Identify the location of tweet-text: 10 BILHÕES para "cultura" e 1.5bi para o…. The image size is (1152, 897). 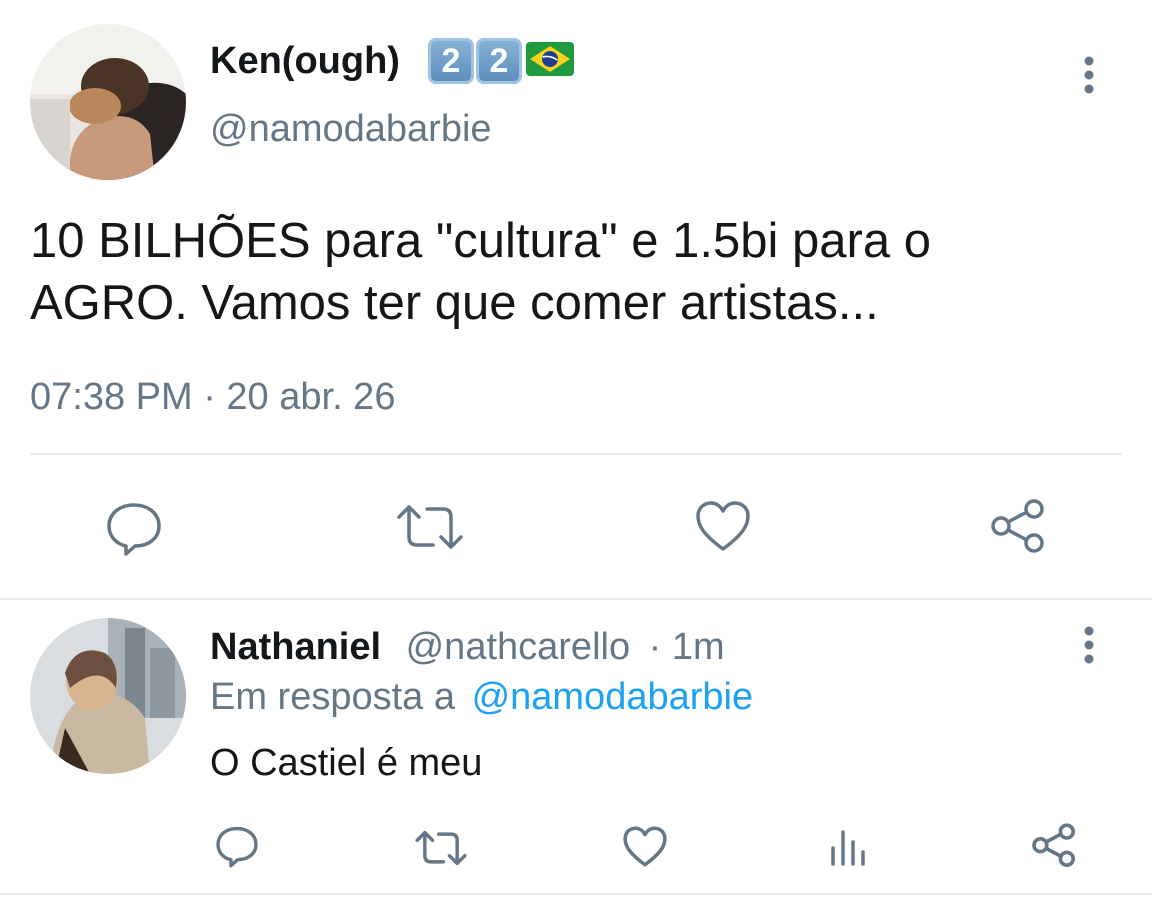
(480, 272).